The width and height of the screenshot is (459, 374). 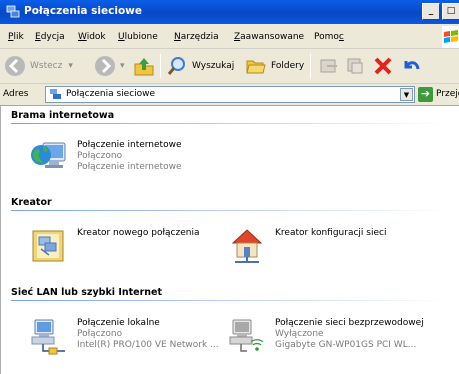 I want to click on menu-view: Widok, so click(x=92, y=37).